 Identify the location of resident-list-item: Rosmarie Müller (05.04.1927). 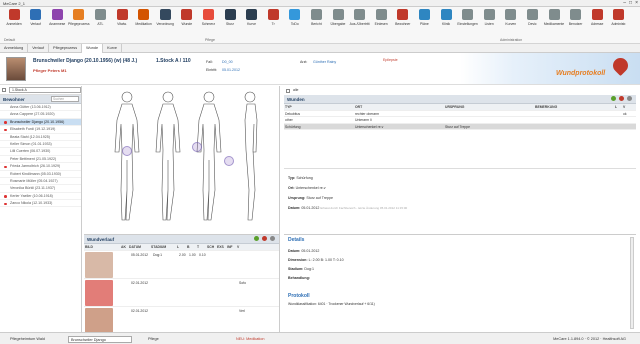
(40, 182).